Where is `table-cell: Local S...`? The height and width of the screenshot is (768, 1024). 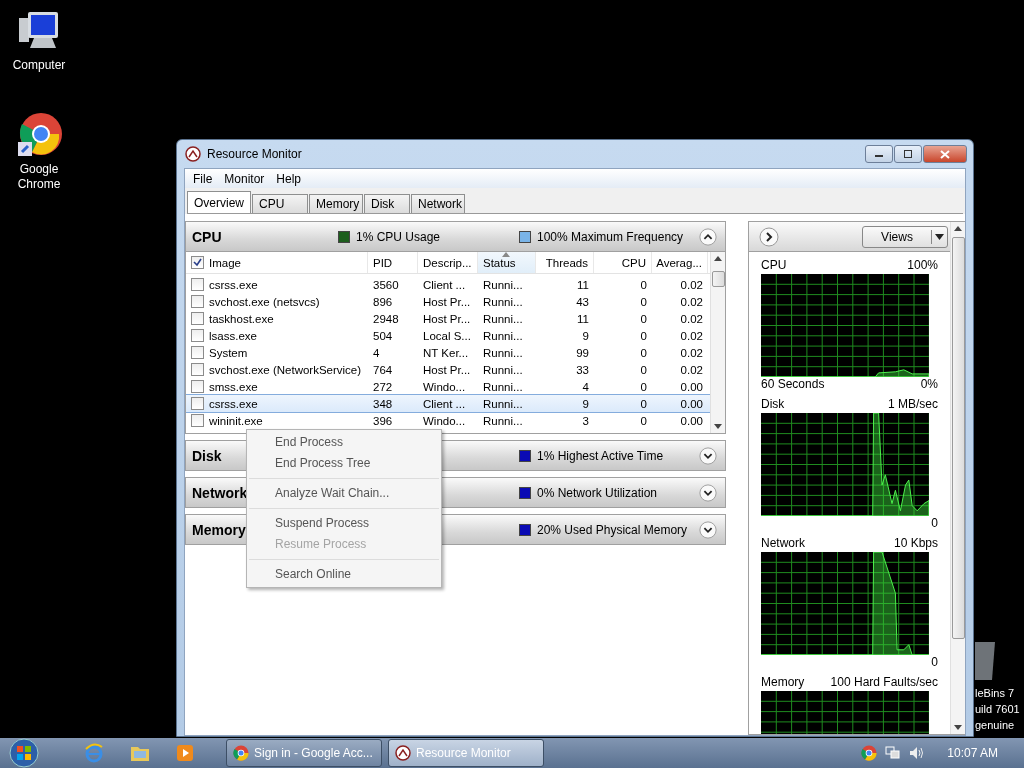
table-cell: Local S... is located at coordinates (447, 335).